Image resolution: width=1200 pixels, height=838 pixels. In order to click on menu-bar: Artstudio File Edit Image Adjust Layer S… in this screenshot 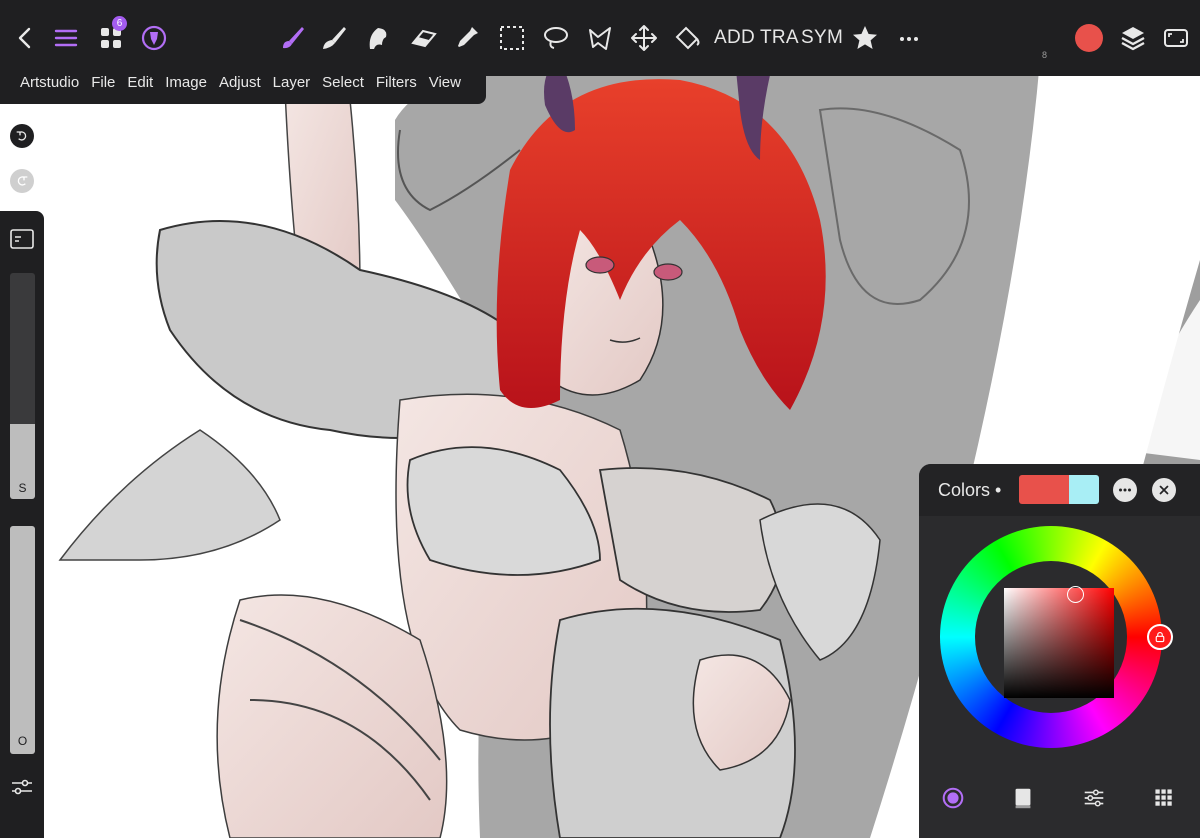, I will do `click(243, 82)`.